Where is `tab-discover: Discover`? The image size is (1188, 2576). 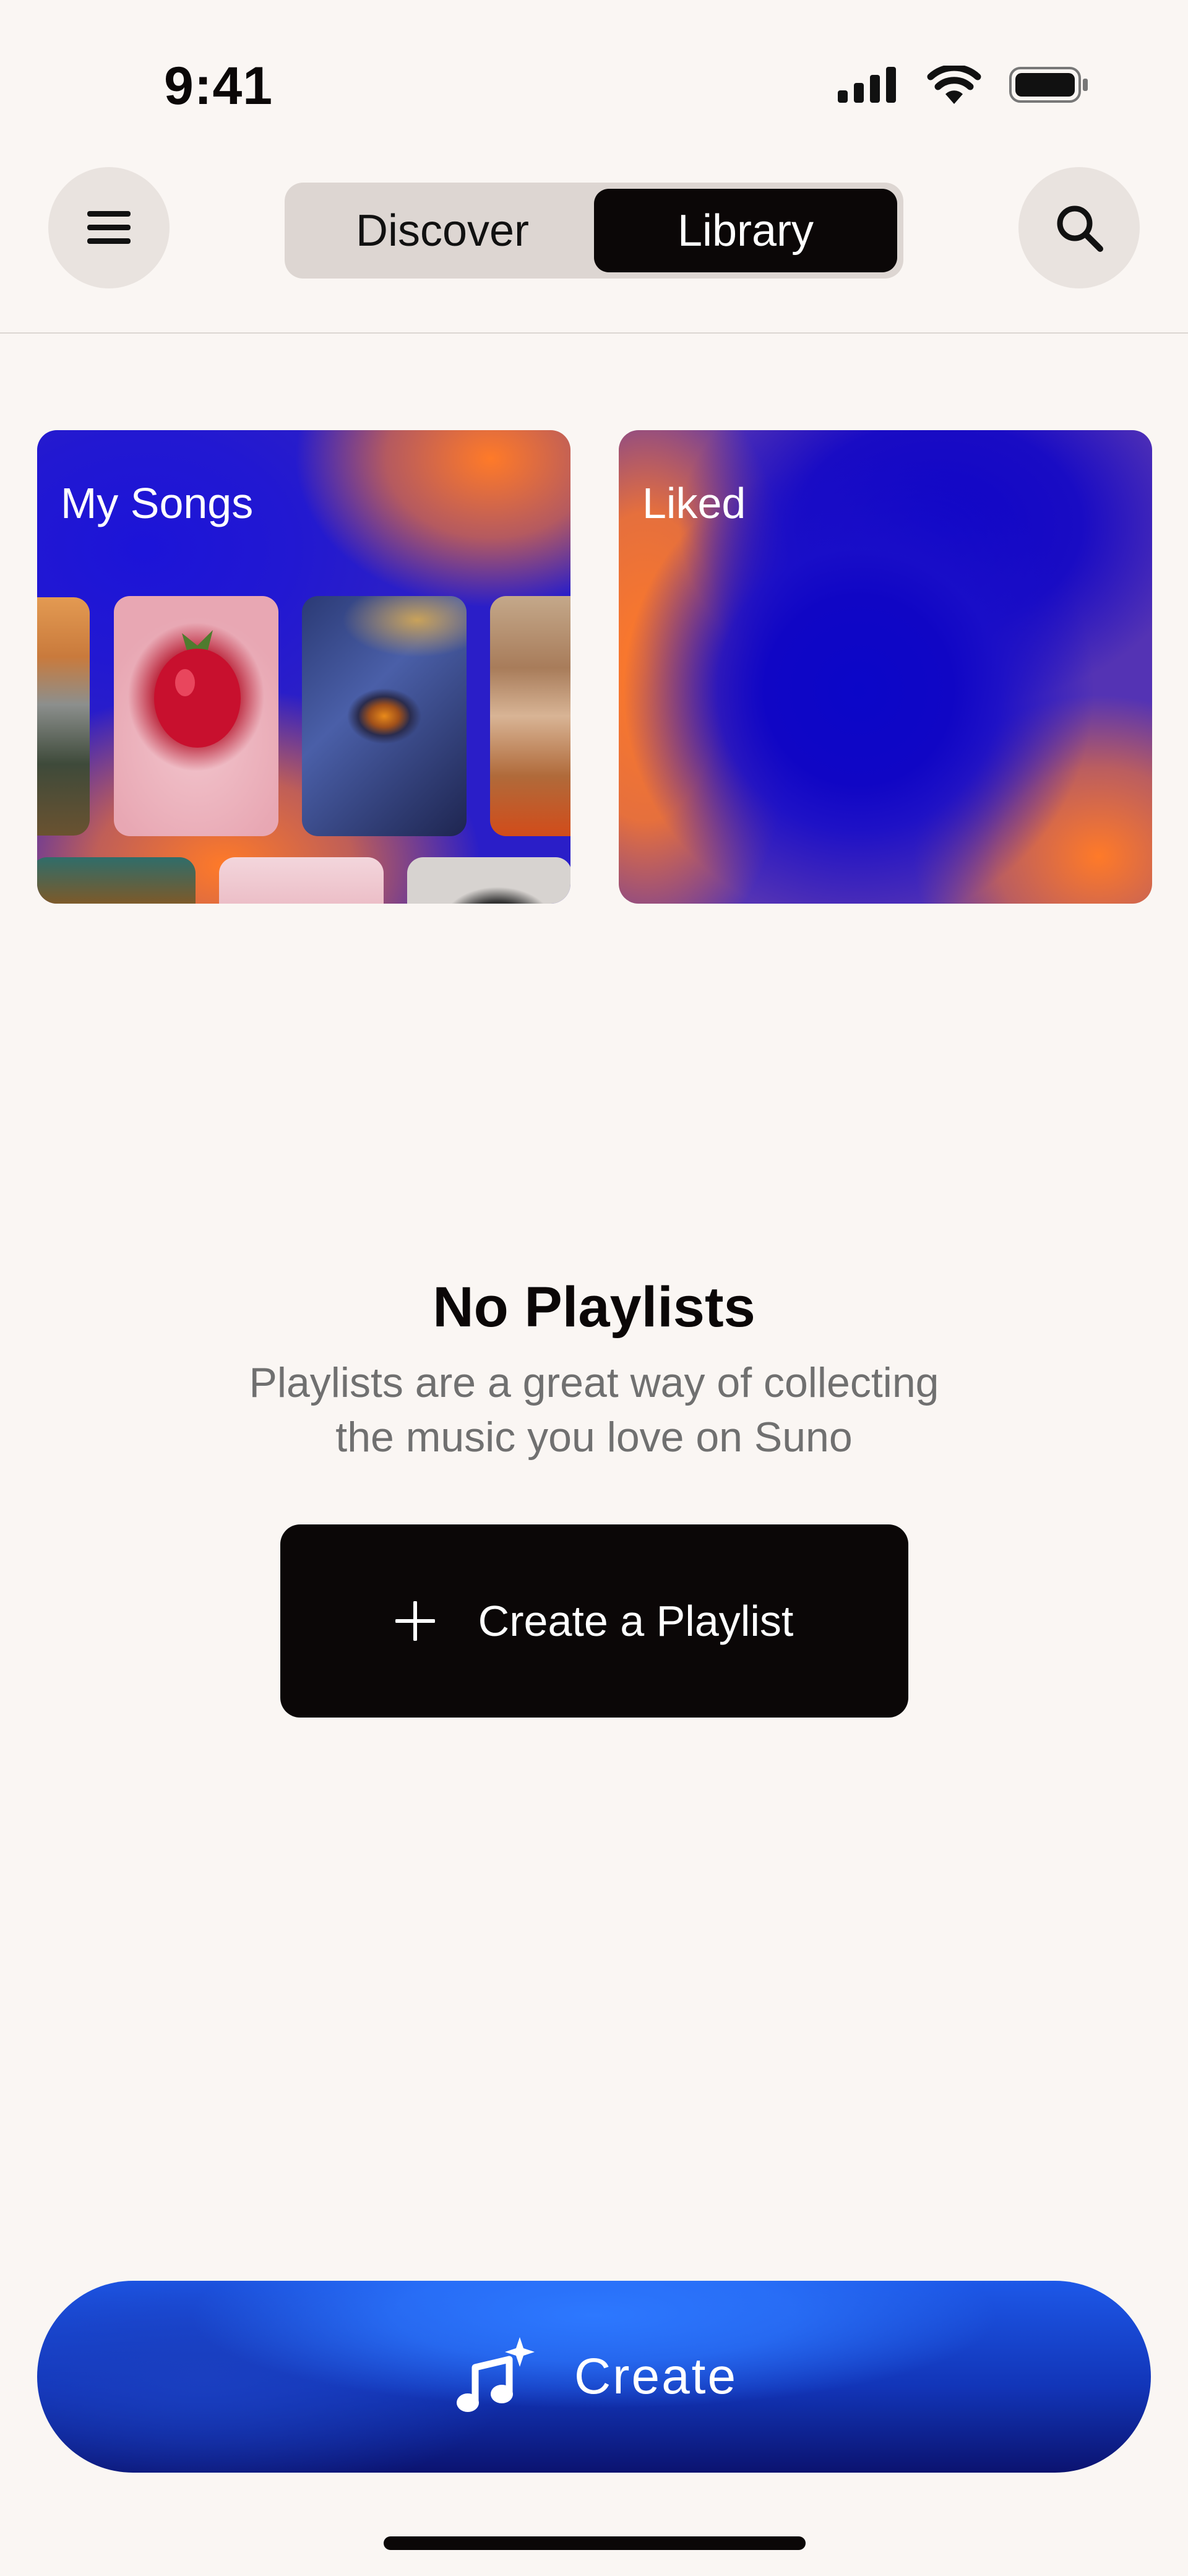
tab-discover: Discover is located at coordinates (442, 230).